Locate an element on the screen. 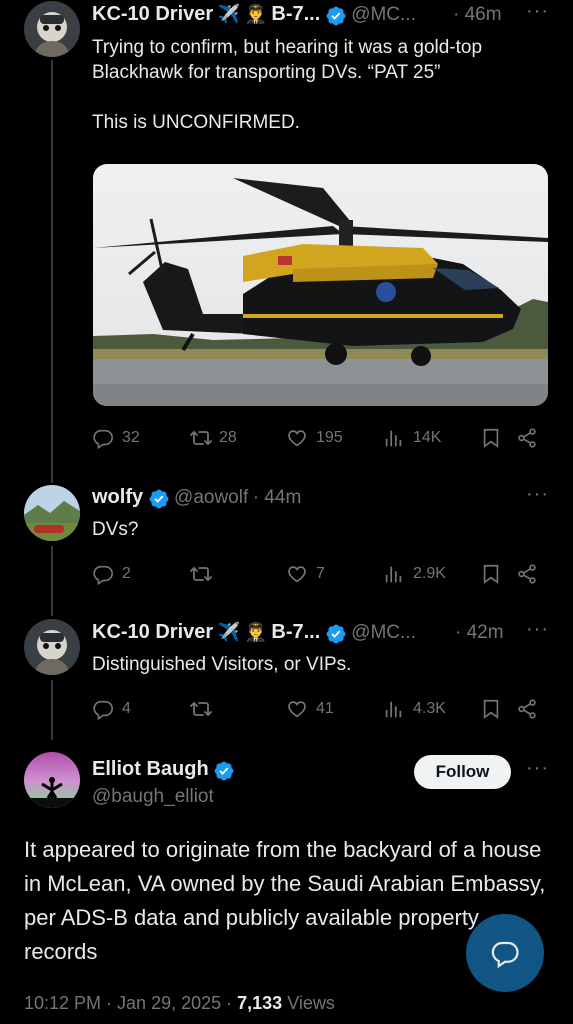  views-button: 2.9K is located at coordinates (431, 574).